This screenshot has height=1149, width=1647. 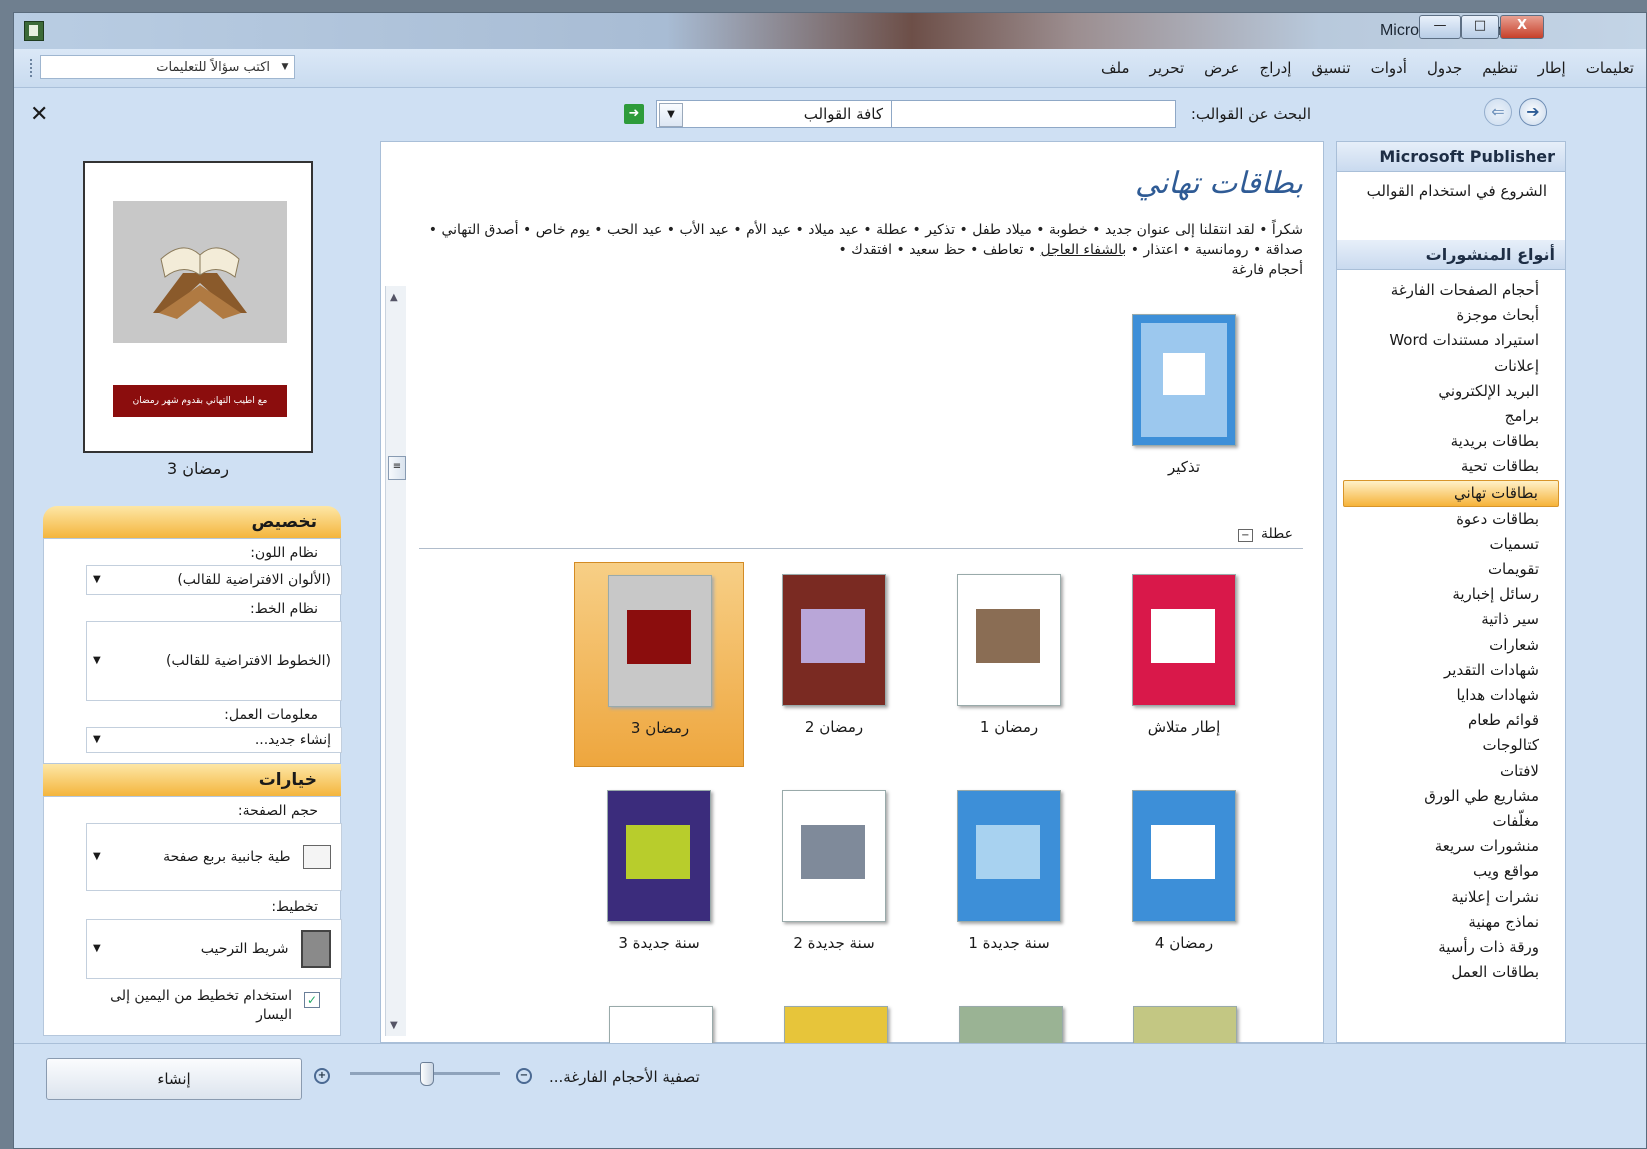 I want to click on category-link: بالشفاء العاجل, so click(x=1084, y=250).